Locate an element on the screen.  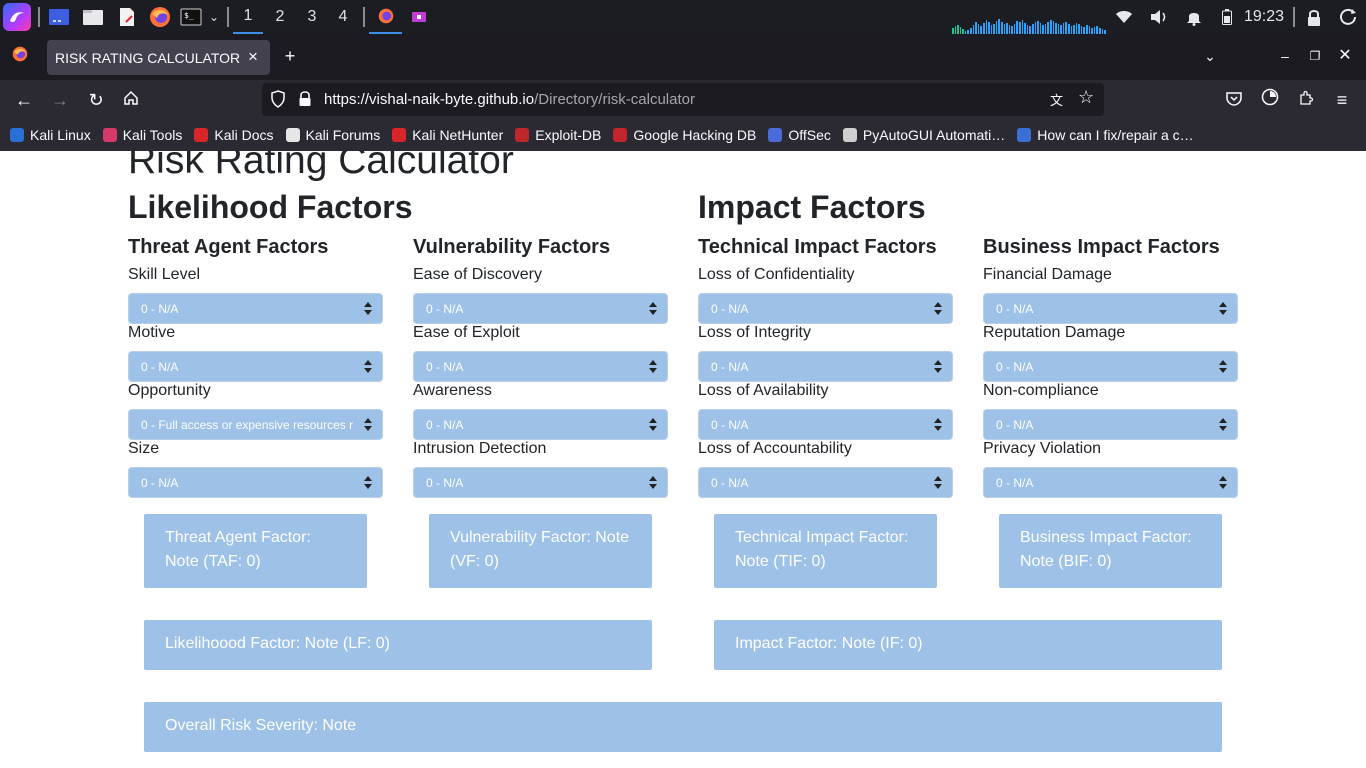
business-impact-factors-heading: Business Impact Factors is located at coordinates (1101, 247).